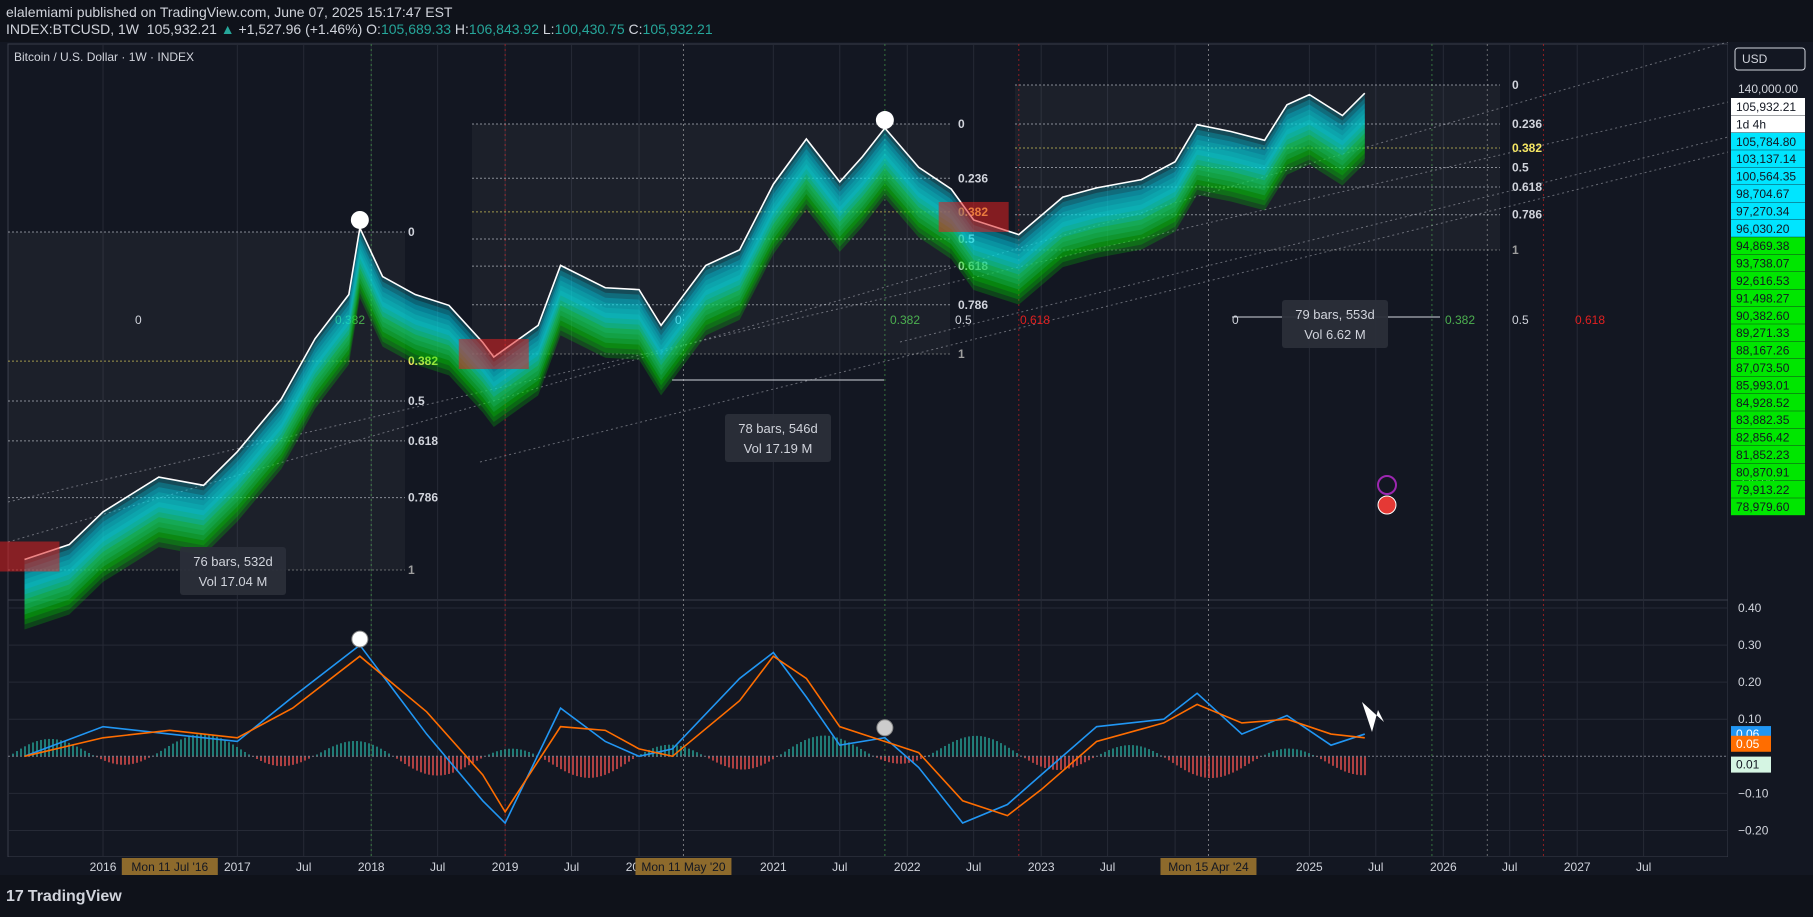  Describe the element at coordinates (64, 897) in the screenshot. I see `tradingview-logo: 17 TradingView` at that location.